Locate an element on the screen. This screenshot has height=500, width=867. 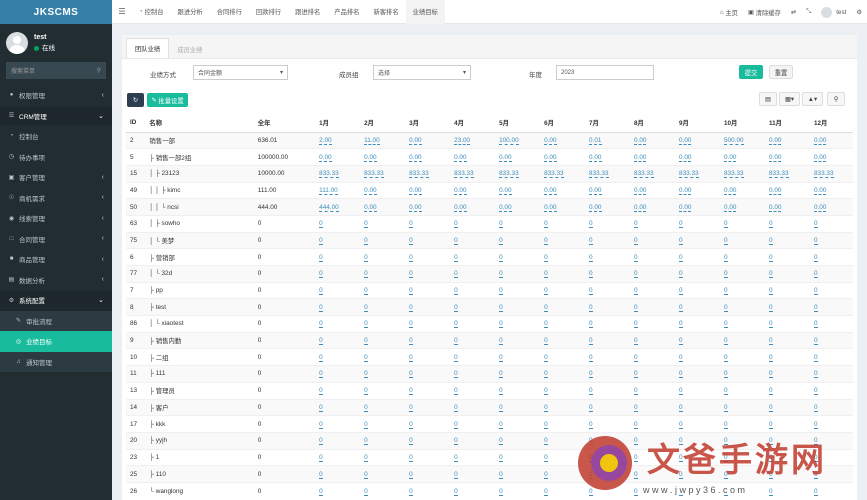
editable-value-link: 833.33 is located at coordinates (734, 174).